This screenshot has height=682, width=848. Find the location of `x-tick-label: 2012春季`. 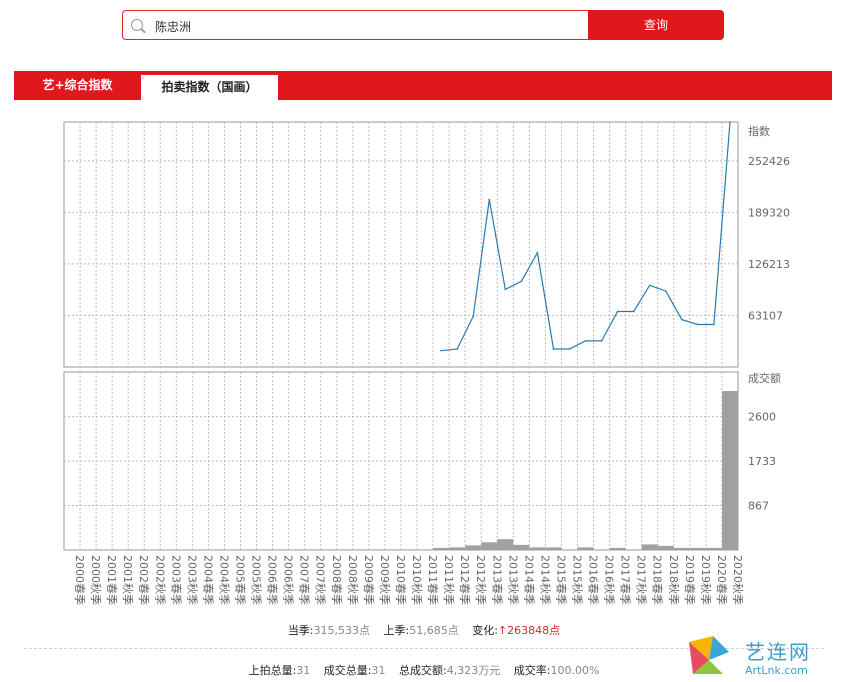

x-tick-label: 2012春季 is located at coordinates (464, 580).